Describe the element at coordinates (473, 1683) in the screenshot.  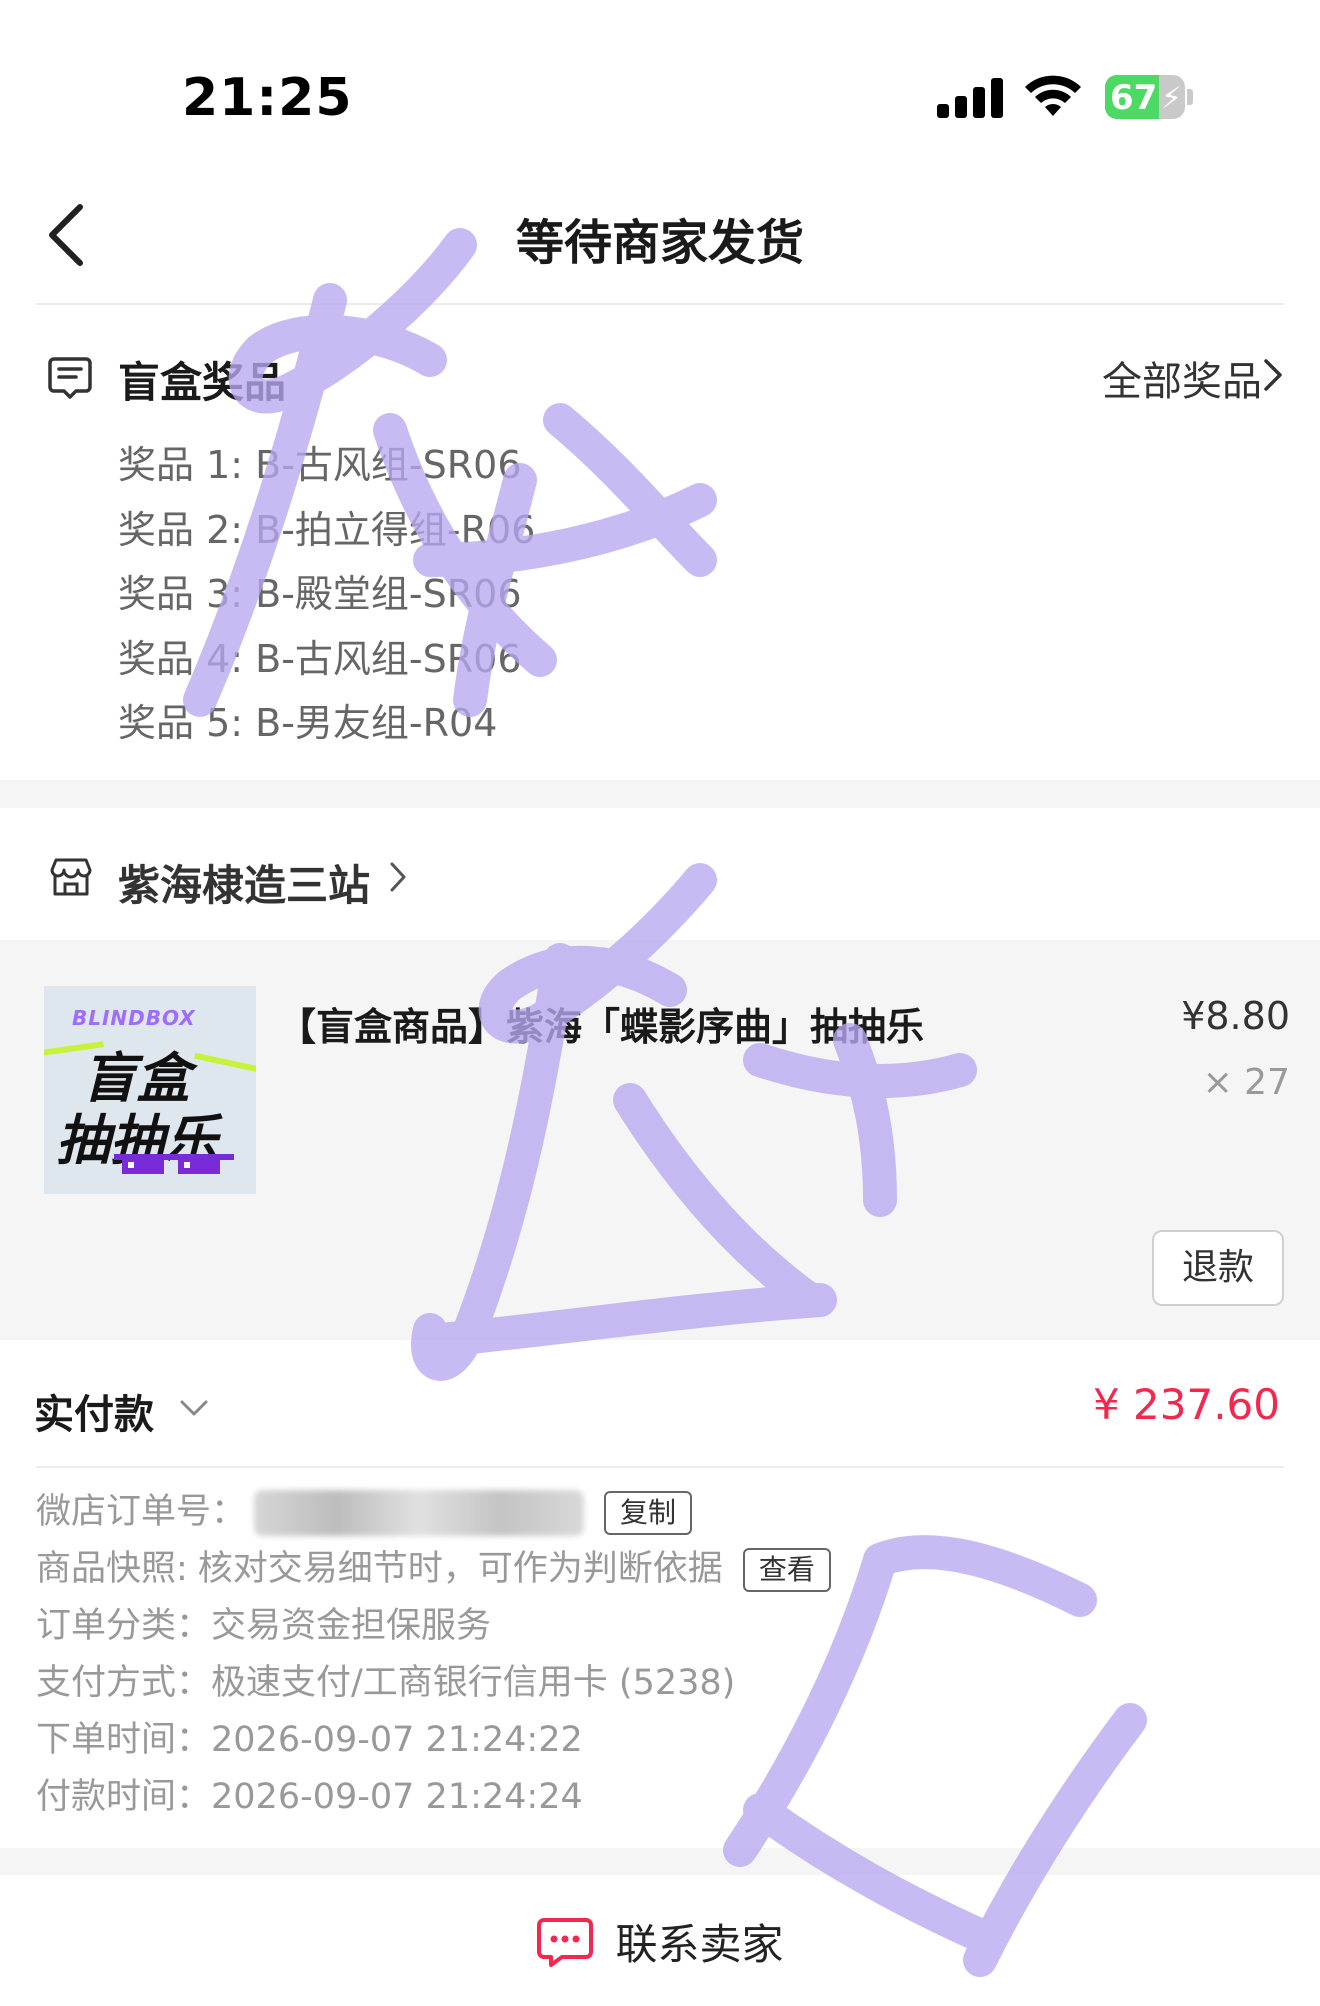
I see `payment-method-value: 极速支付/工商银行信用卡 (5238)` at that location.